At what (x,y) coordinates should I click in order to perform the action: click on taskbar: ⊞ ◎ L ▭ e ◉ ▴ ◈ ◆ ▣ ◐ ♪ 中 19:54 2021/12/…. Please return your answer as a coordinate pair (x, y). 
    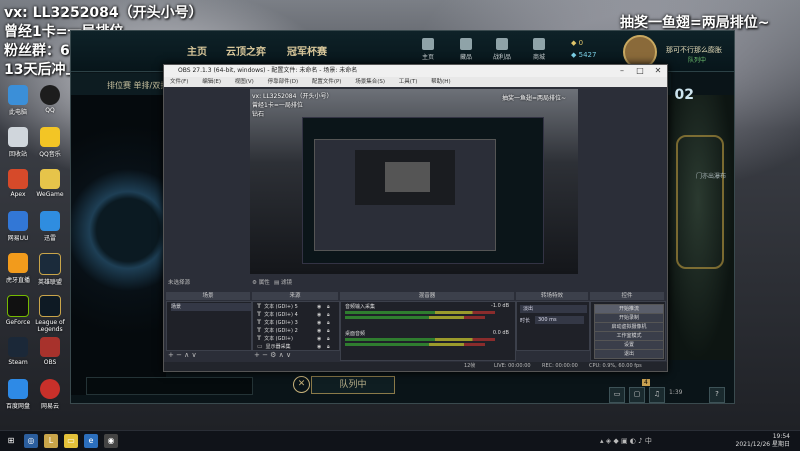
    Looking at the image, I should click on (400, 440).